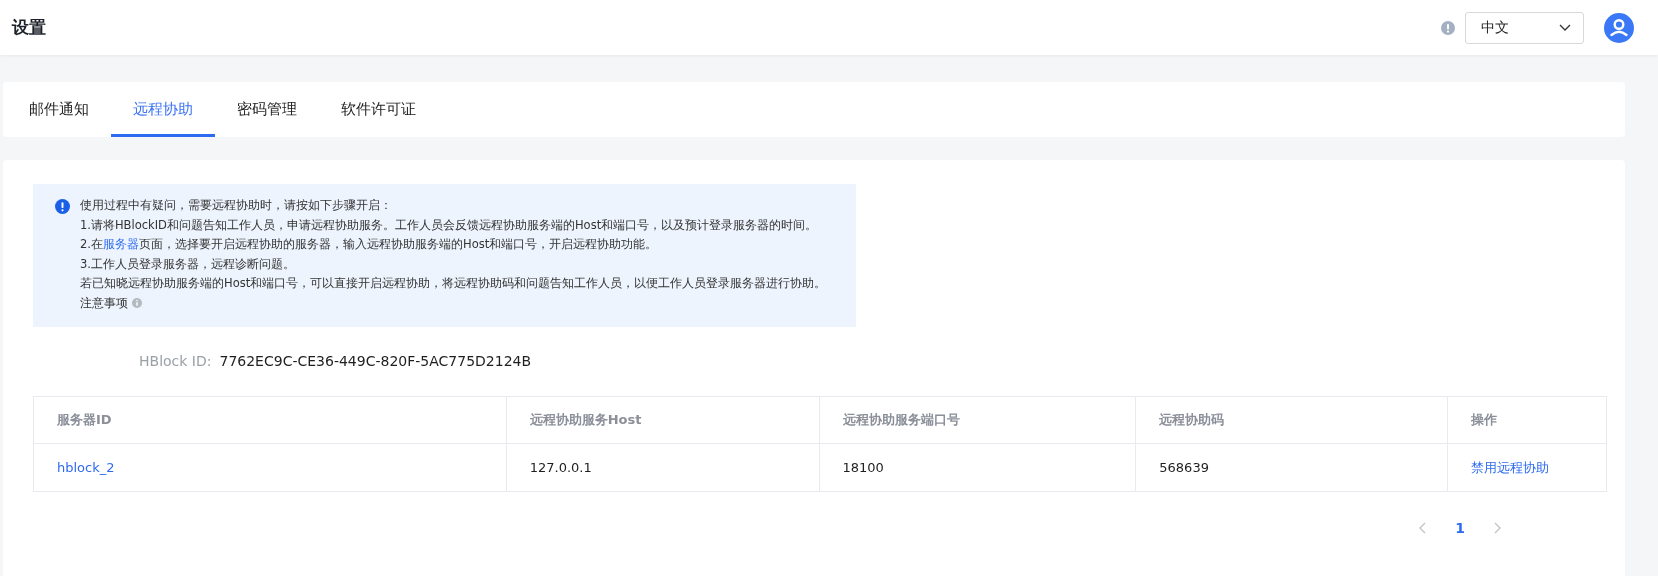 Image resolution: width=1658 pixels, height=576 pixels. I want to click on tab: 邮件通知, so click(59, 109).